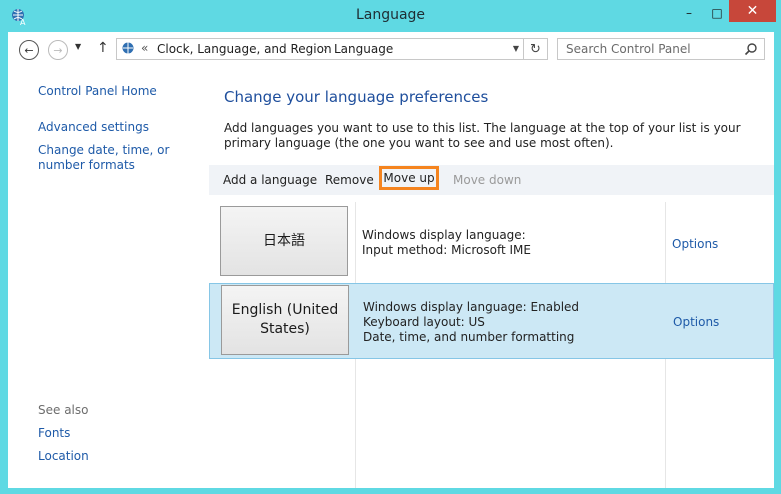  Describe the element at coordinates (652, 49) in the screenshot. I see `search-input` at that location.